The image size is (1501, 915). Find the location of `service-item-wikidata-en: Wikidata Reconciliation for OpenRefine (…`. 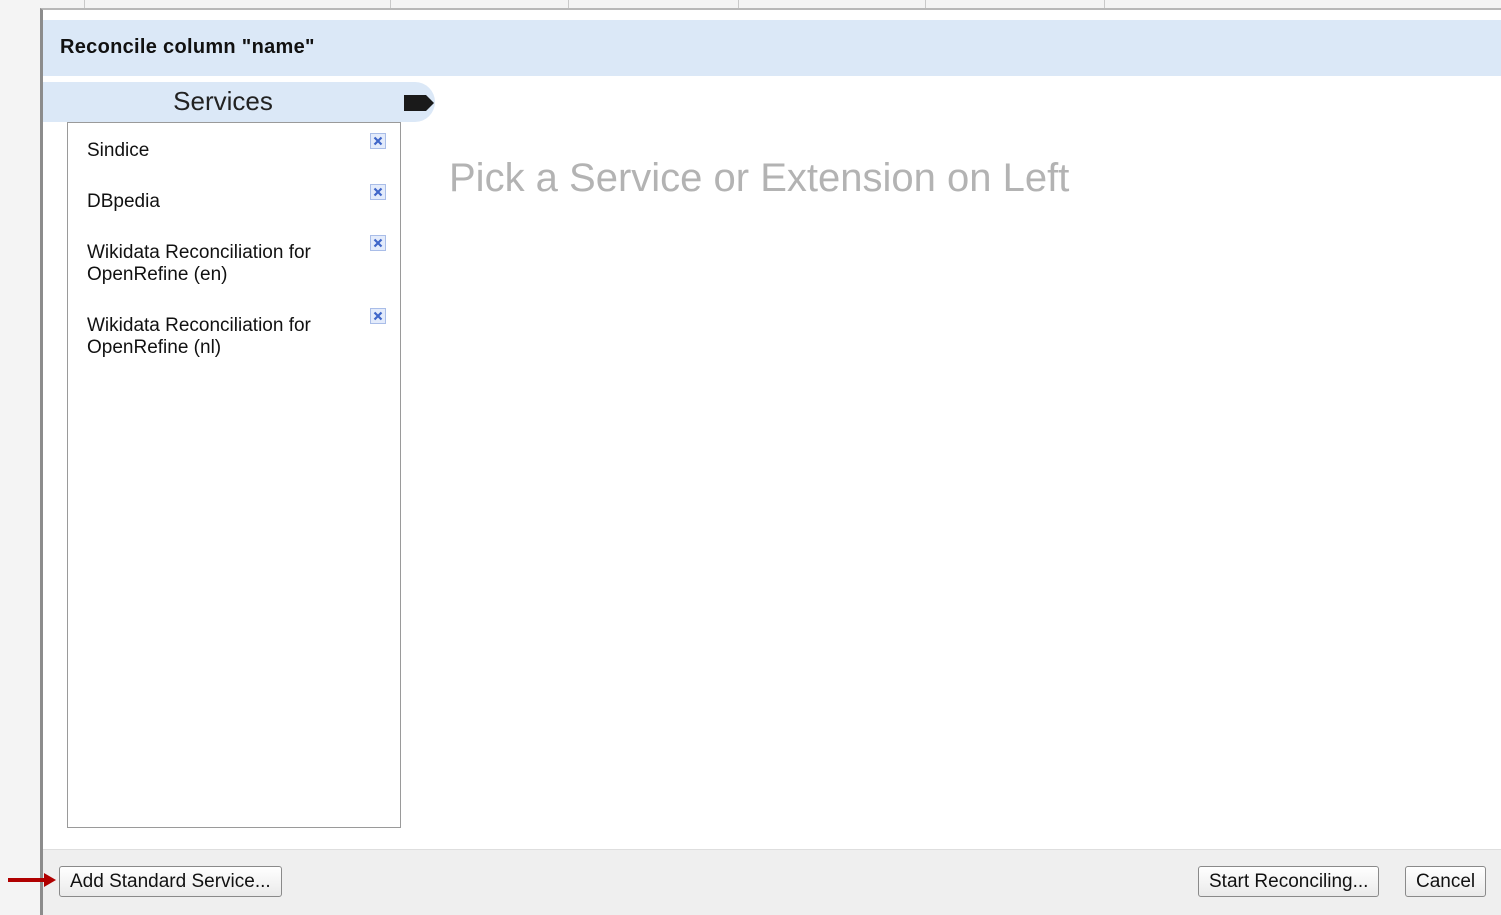

service-item-wikidata-en: Wikidata Reconciliation for OpenRefine (… is located at coordinates (222, 264).